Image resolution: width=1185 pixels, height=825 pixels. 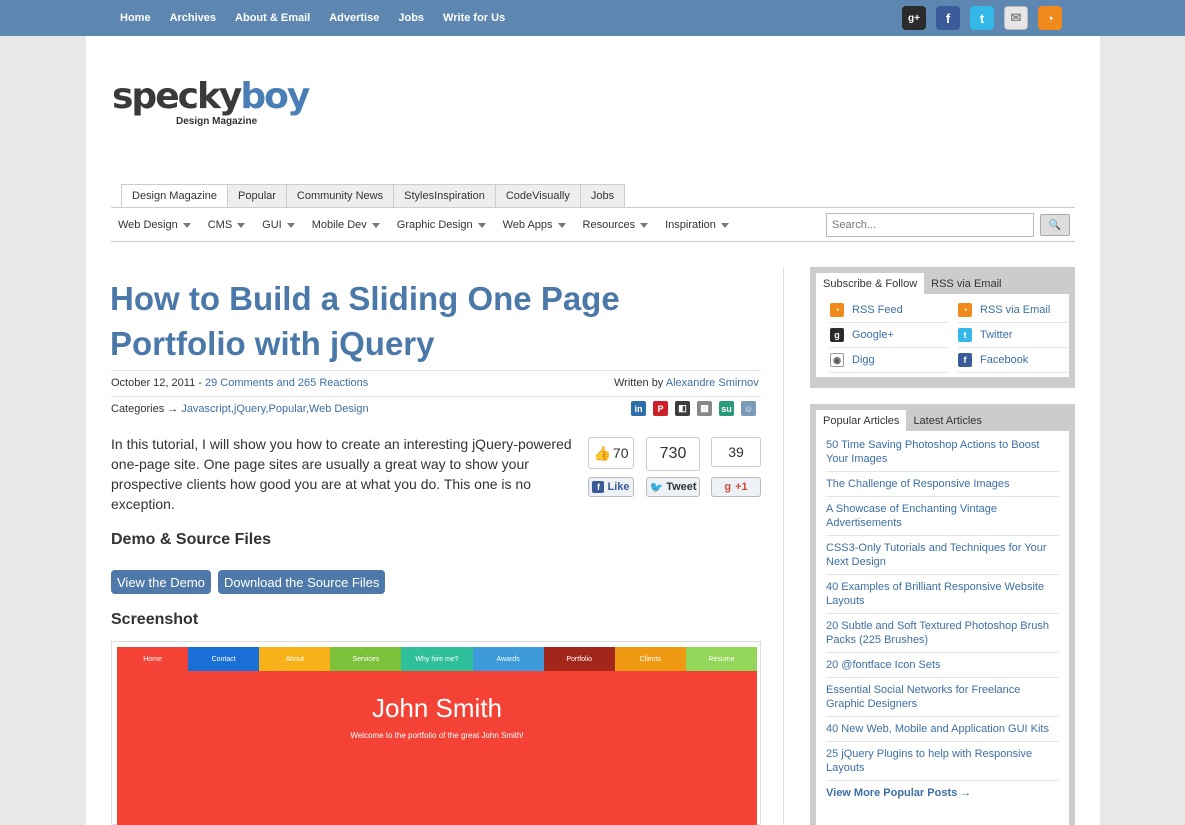 I want to click on plus-count: 39, so click(x=736, y=452).